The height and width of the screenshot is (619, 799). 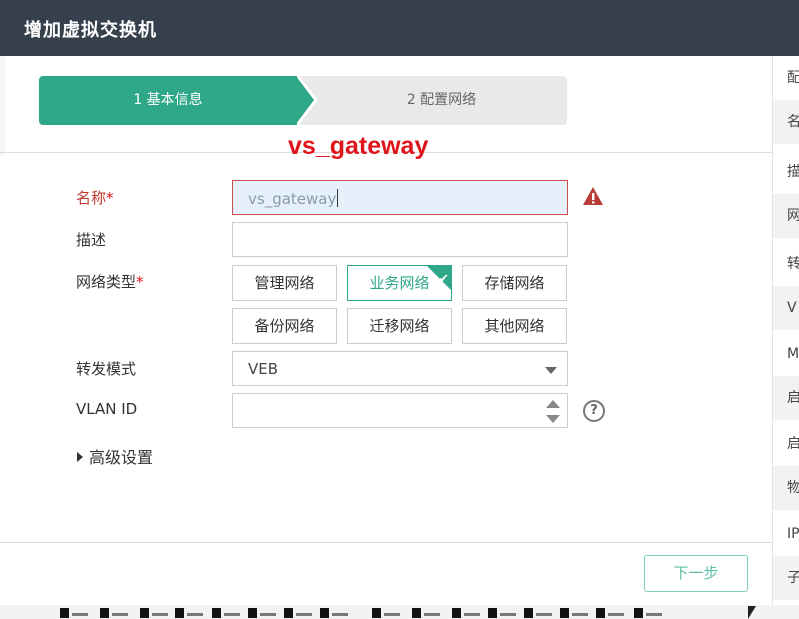 I want to click on check-icon: ✔, so click(x=443, y=279).